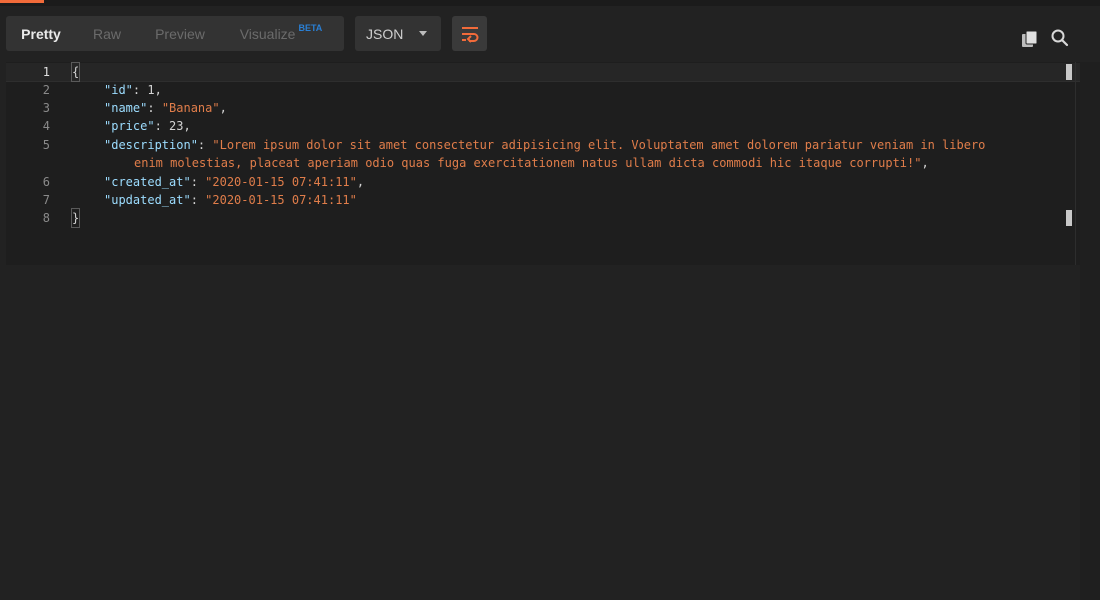 This screenshot has height=600, width=1100. What do you see at coordinates (30, 163) in the screenshot?
I see `line-number-gutter: 1 2 3 4 5 6 7 8` at bounding box center [30, 163].